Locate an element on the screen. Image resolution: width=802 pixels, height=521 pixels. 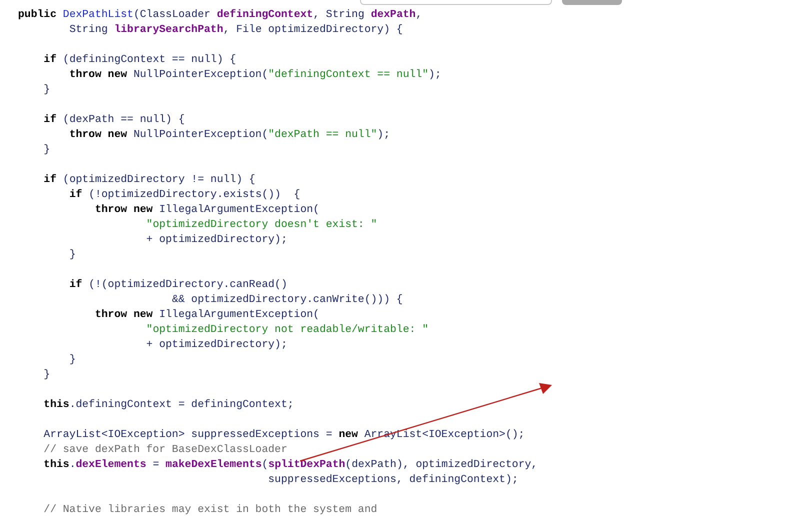
code-line: public DexPathList(ClassLoader definingContext, String dexPath, is located at coordinates (220, 15).